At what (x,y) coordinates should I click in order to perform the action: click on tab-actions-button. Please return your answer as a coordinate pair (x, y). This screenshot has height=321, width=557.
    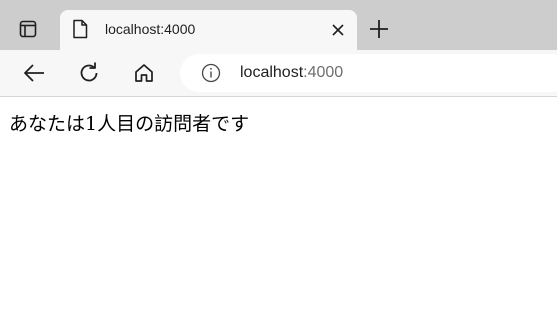
    Looking at the image, I should click on (28, 29).